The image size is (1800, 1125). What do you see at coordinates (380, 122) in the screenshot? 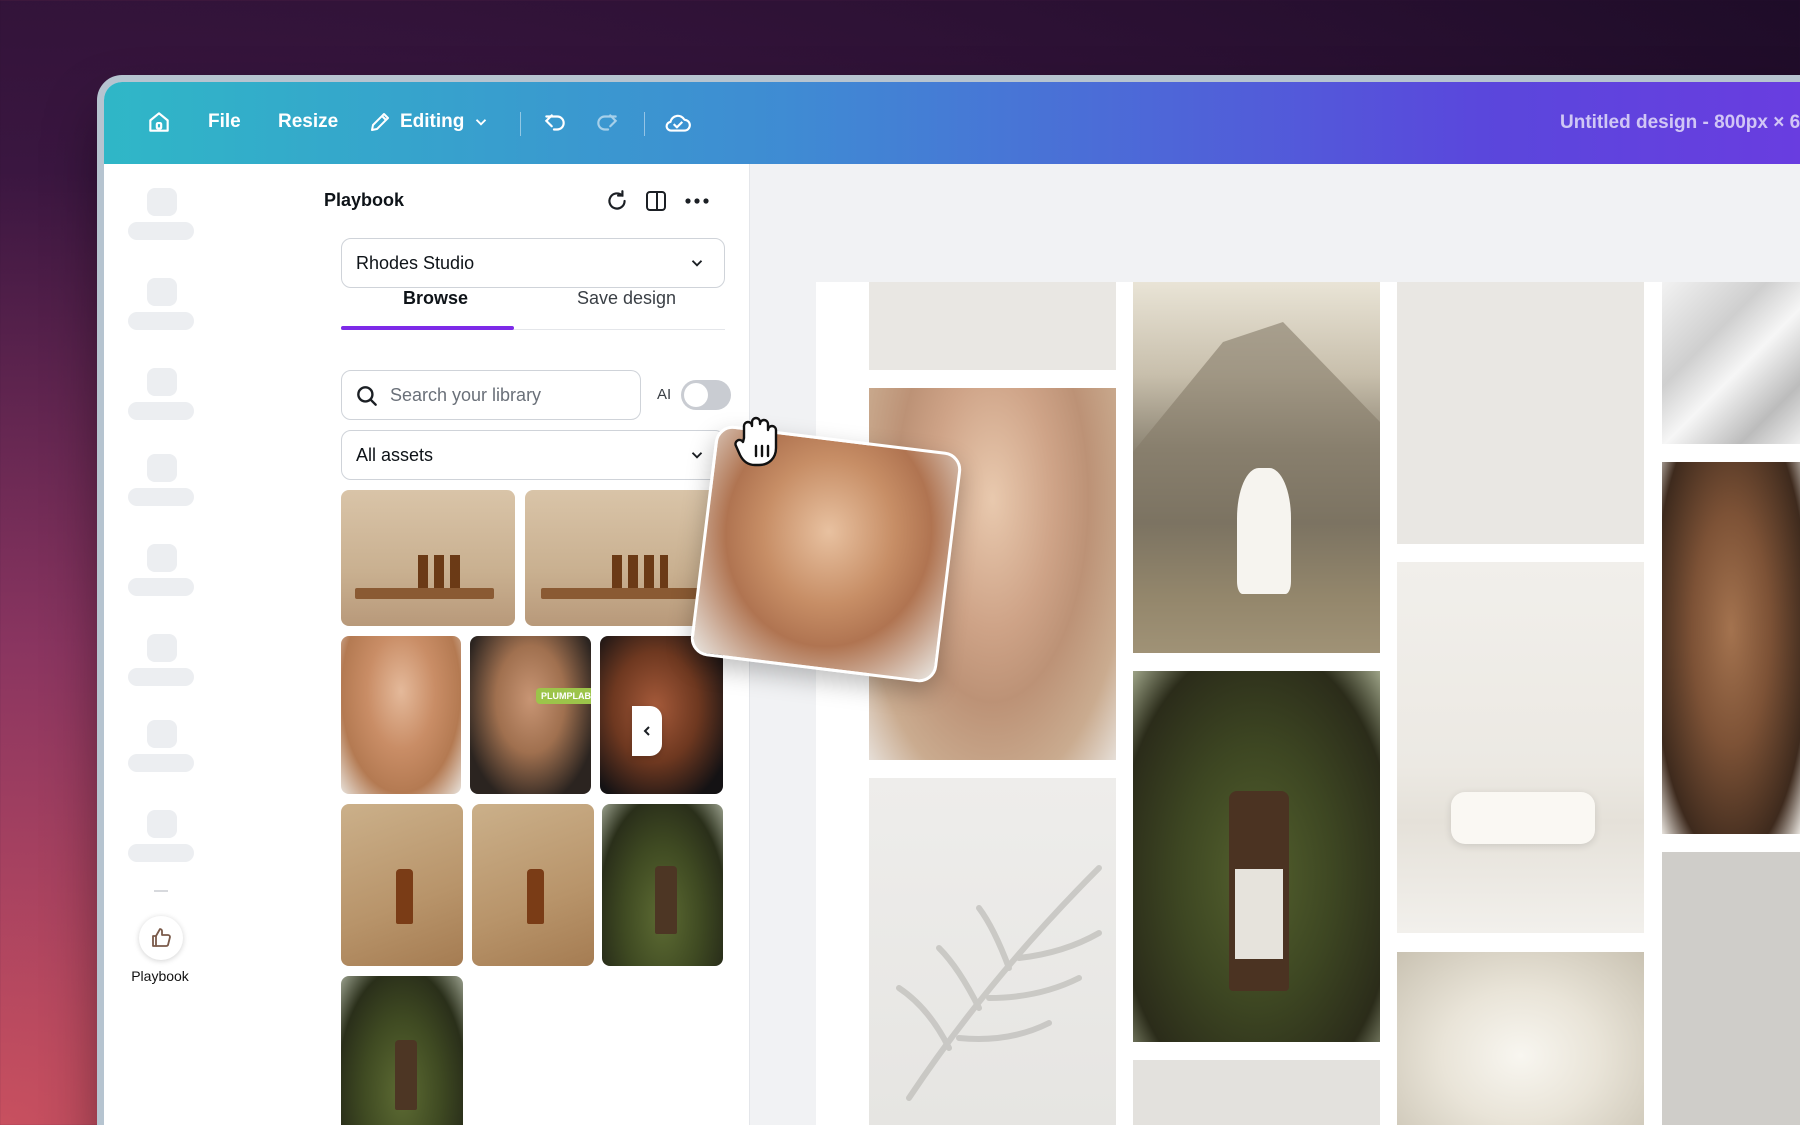
I see `pencil-icon` at bounding box center [380, 122].